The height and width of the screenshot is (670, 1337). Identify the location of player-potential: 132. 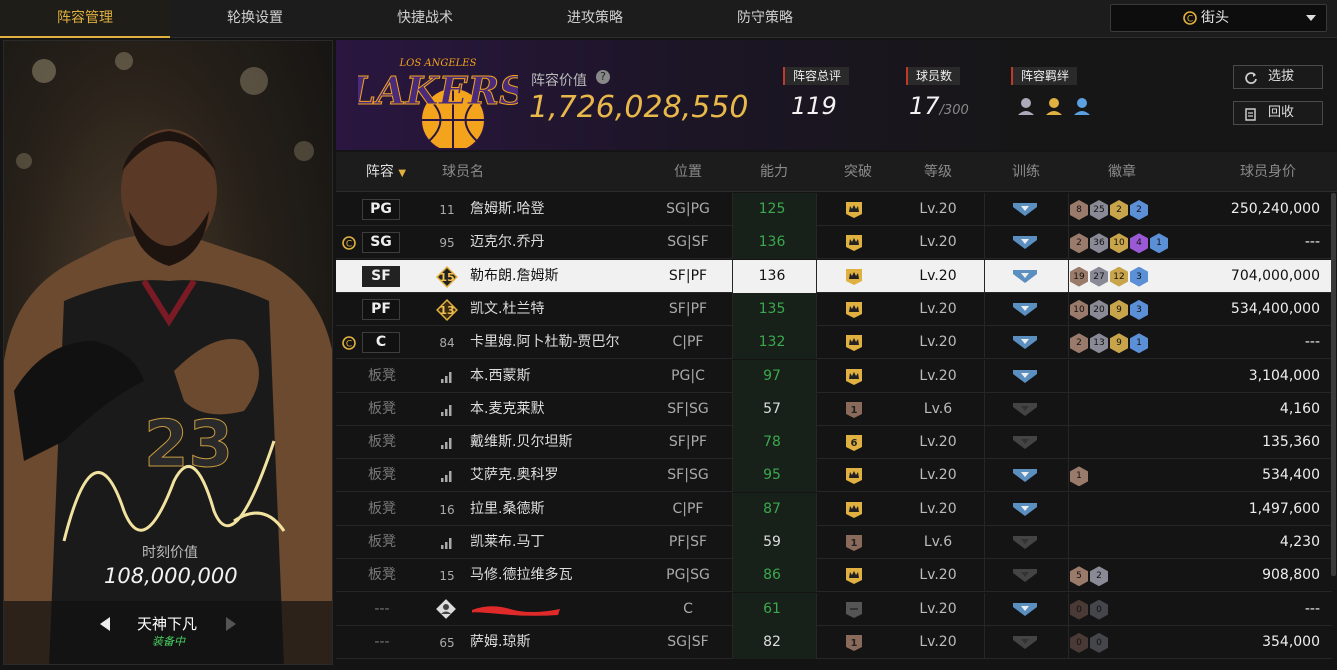
(772, 342).